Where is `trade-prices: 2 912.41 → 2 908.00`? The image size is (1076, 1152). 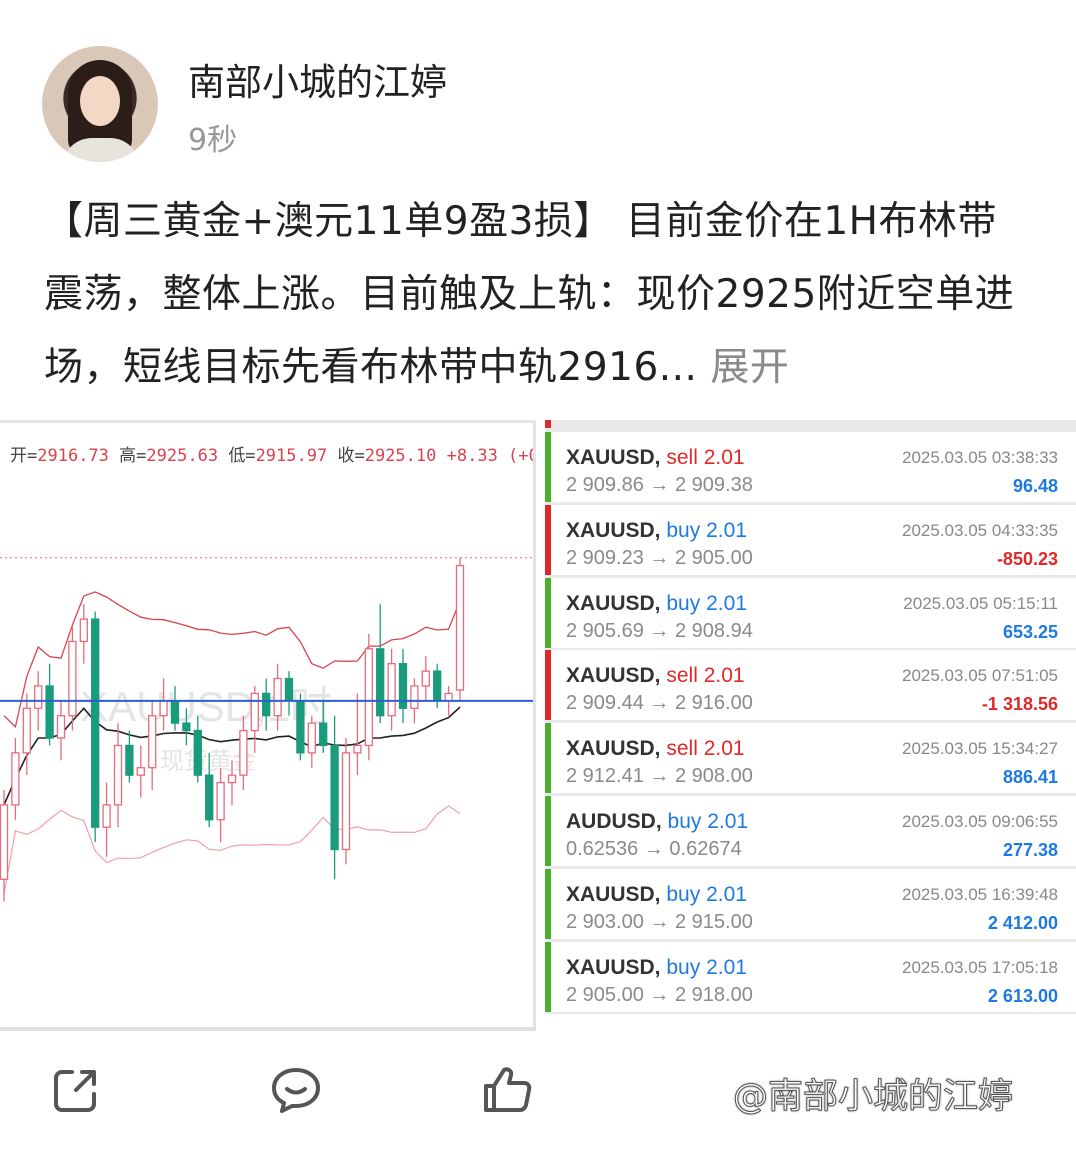
trade-prices: 2 912.41 → 2 908.00 is located at coordinates (659, 776).